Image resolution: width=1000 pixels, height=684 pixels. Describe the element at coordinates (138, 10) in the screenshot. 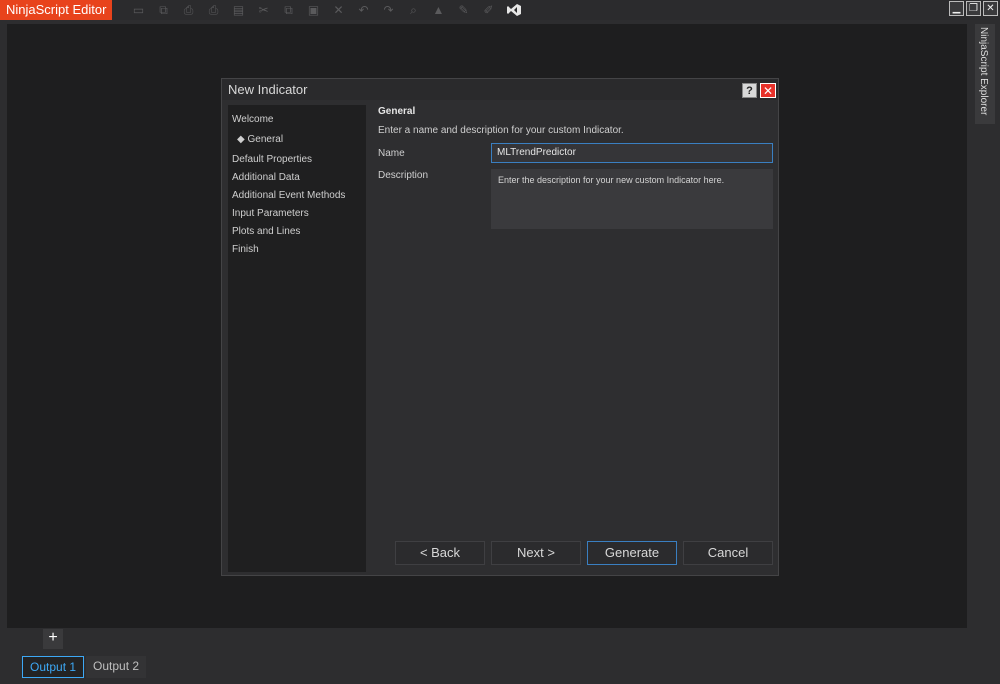

I see `save-icon: ▭` at that location.